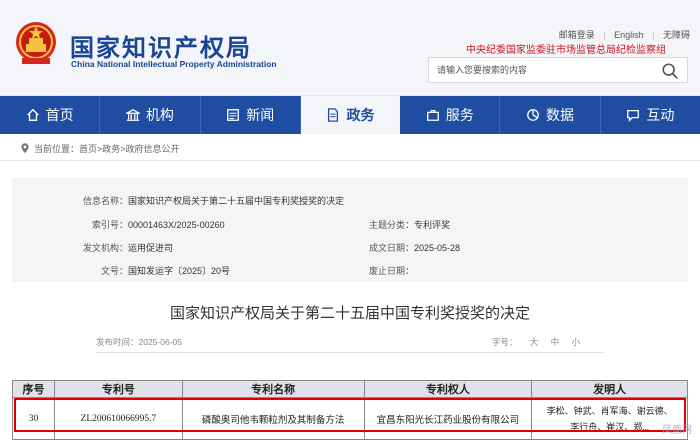 This screenshot has height=440, width=700. What do you see at coordinates (25, 148) in the screenshot?
I see `location-icon` at bounding box center [25, 148].